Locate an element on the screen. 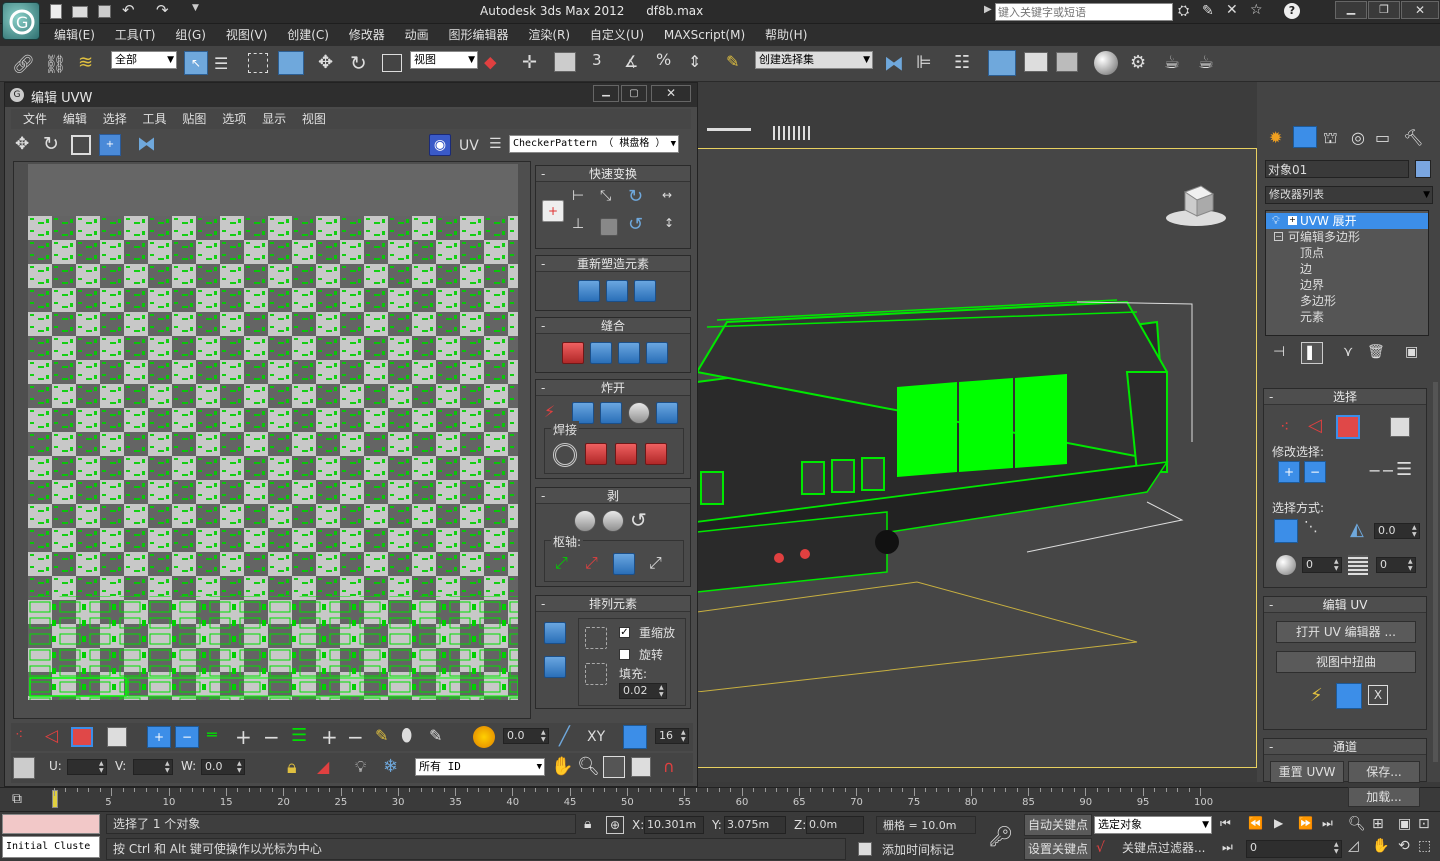  rotate-neg90-icon: ↺ is located at coordinates (639, 225).